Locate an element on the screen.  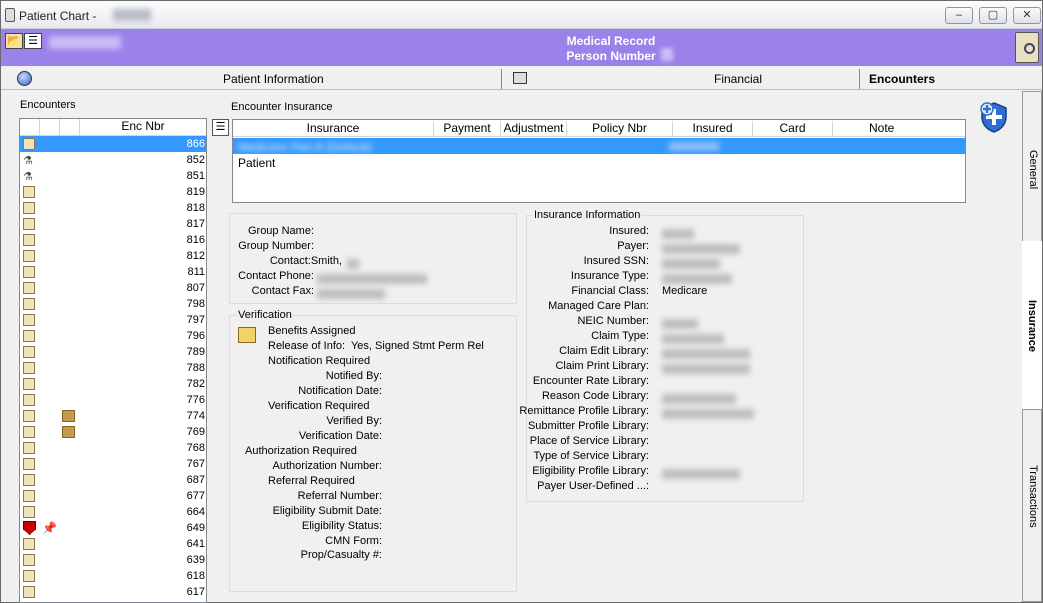
encounter-row: 687 is located at coordinates (113, 480).